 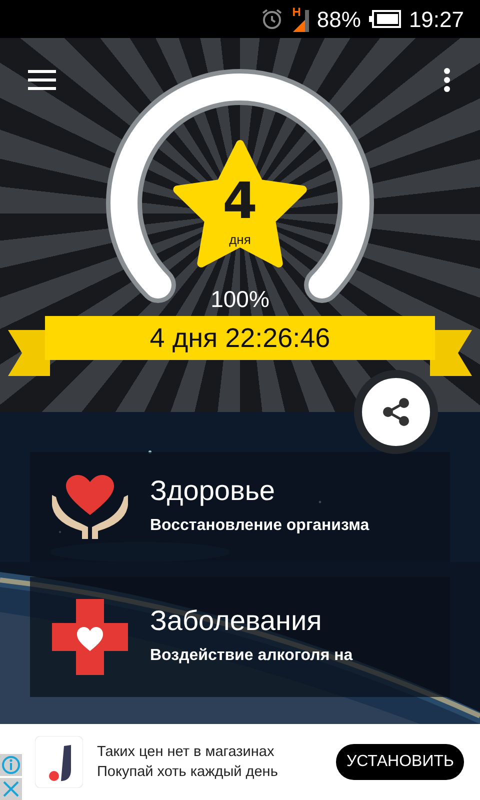 What do you see at coordinates (186, 752) in the screenshot?
I see `ad-headline: Таких цен нет в магазинах` at bounding box center [186, 752].